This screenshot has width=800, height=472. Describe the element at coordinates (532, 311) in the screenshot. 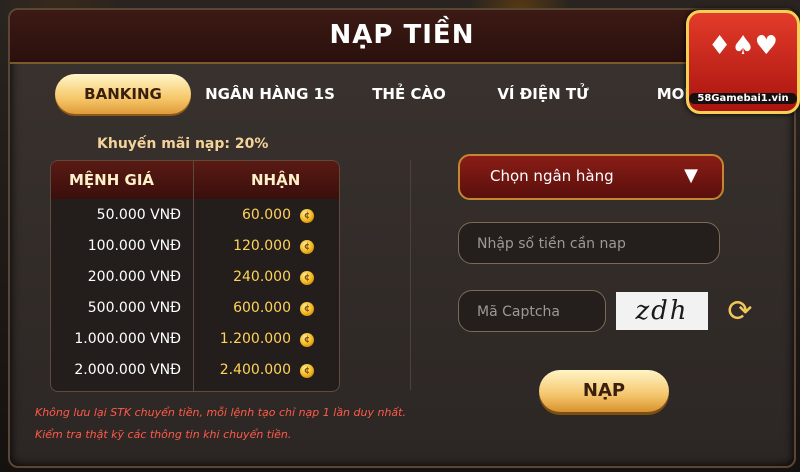

I see `captcha-input: Mã Captcha` at that location.